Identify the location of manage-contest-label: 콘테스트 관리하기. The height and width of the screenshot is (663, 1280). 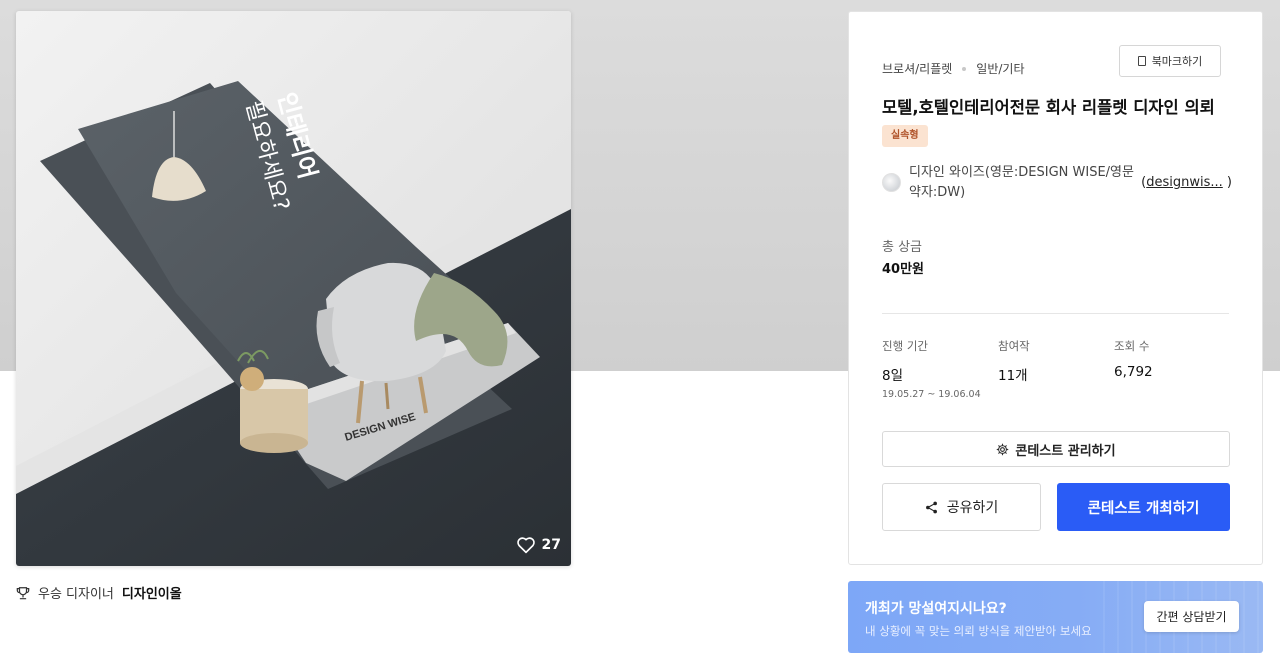
(1065, 451).